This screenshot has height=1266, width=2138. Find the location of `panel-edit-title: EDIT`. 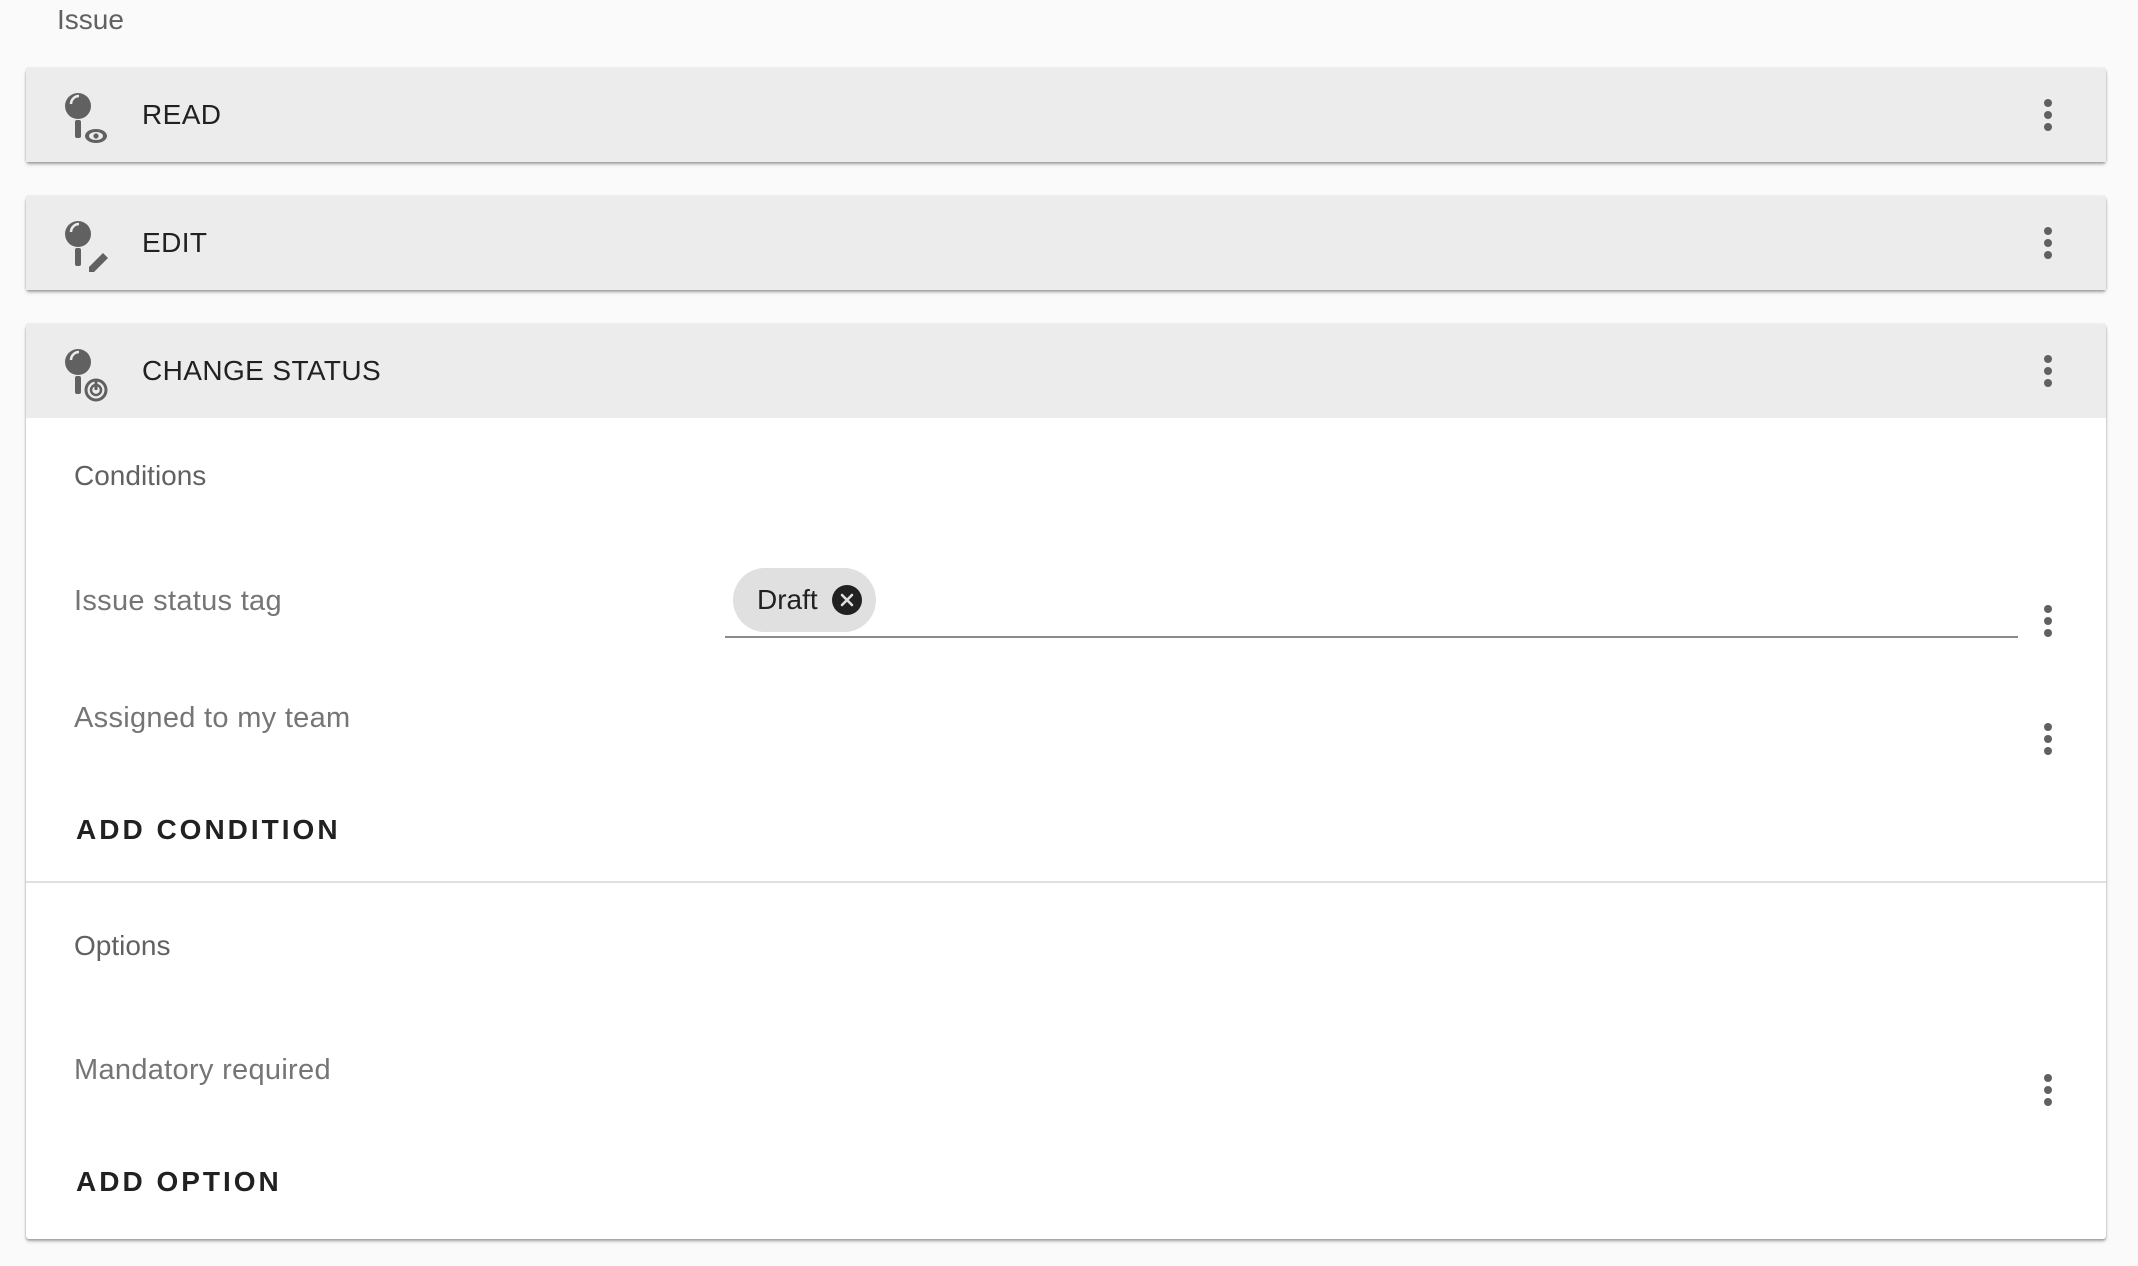

panel-edit-title: EDIT is located at coordinates (175, 242).